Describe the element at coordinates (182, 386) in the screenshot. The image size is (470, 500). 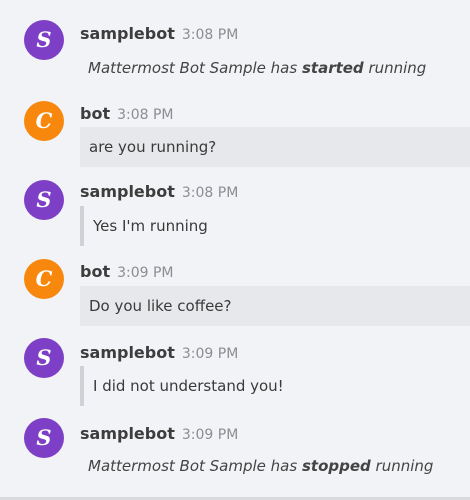
I see `message-text: I did not understand you!` at that location.